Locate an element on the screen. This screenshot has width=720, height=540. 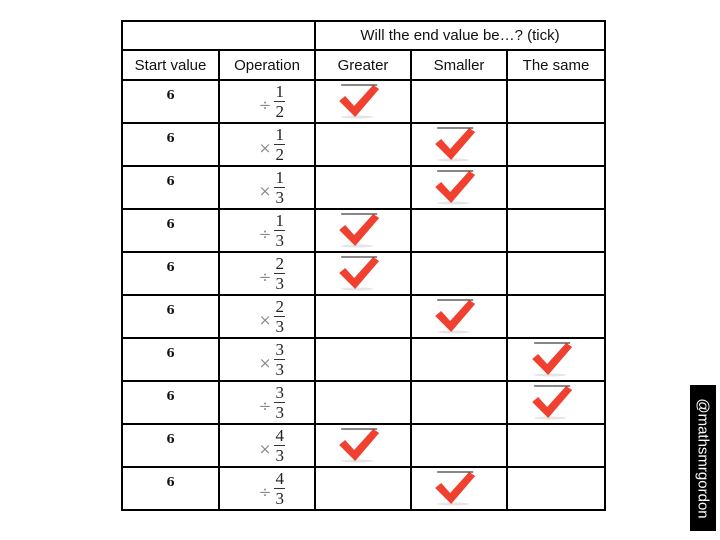
operation-cell: ÷ 3 3 is located at coordinates (267, 402).